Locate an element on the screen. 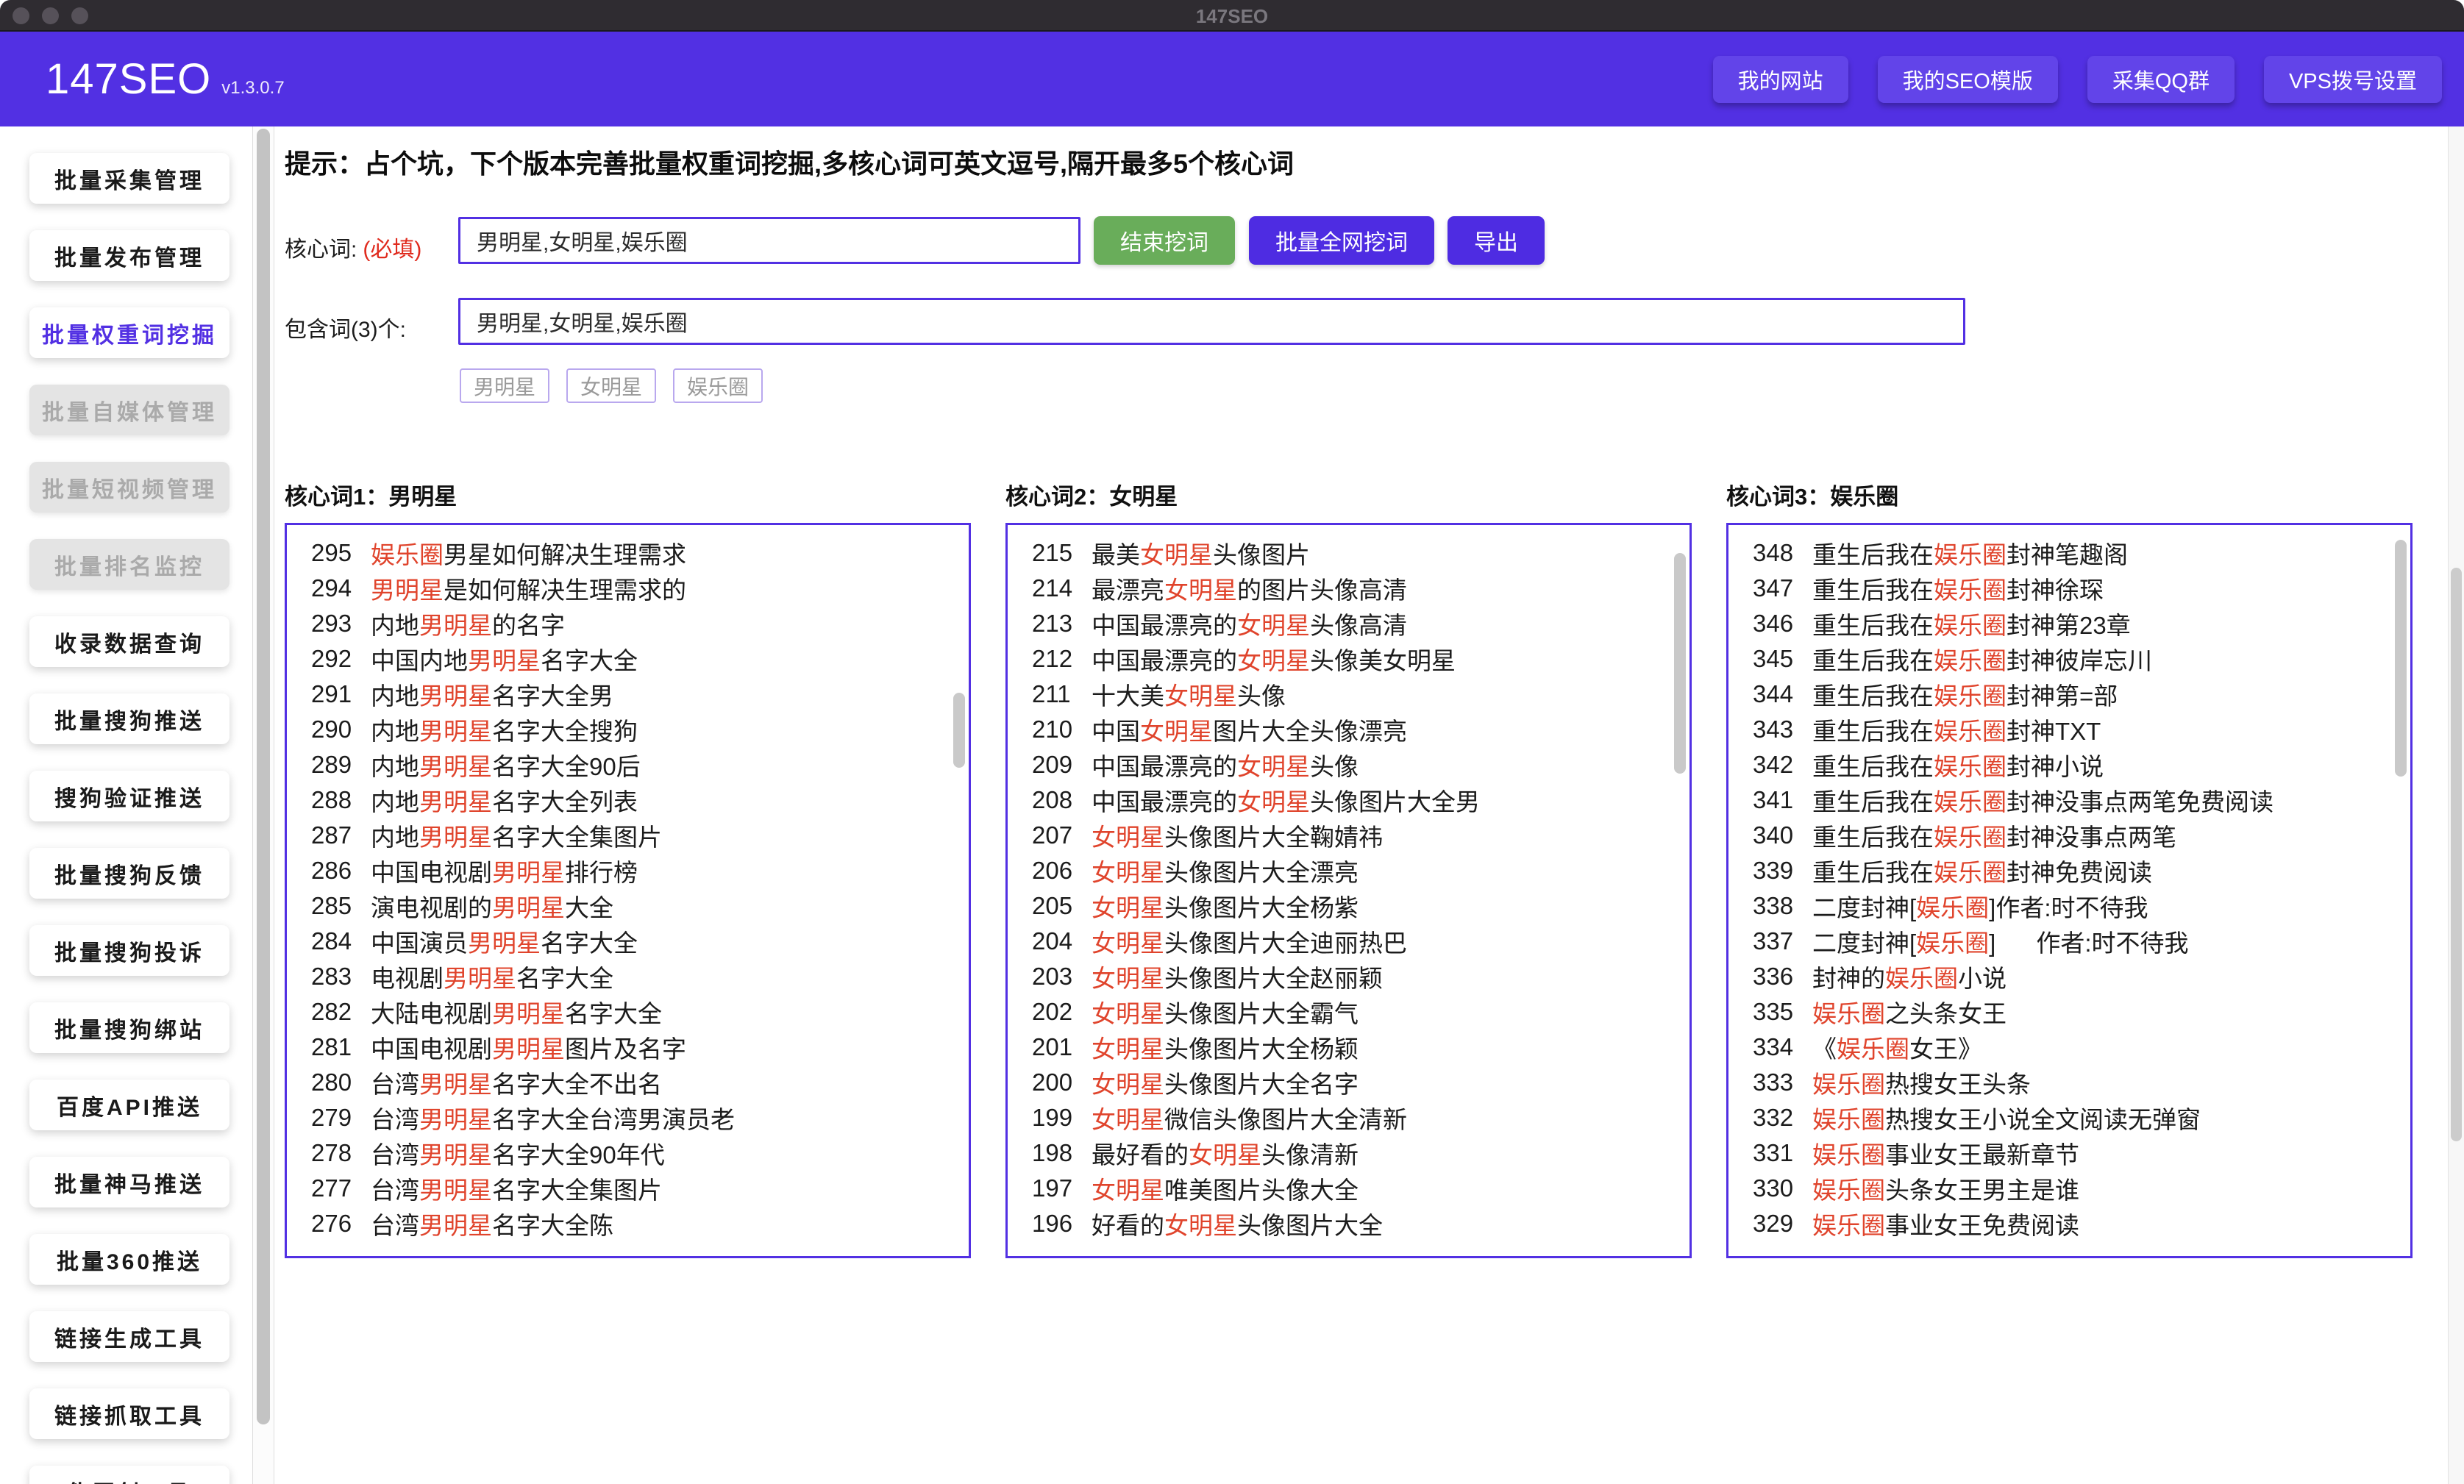 This screenshot has height=1484, width=2464. keyword-item: 285 演电视剧的男明星大全 is located at coordinates (628, 906).